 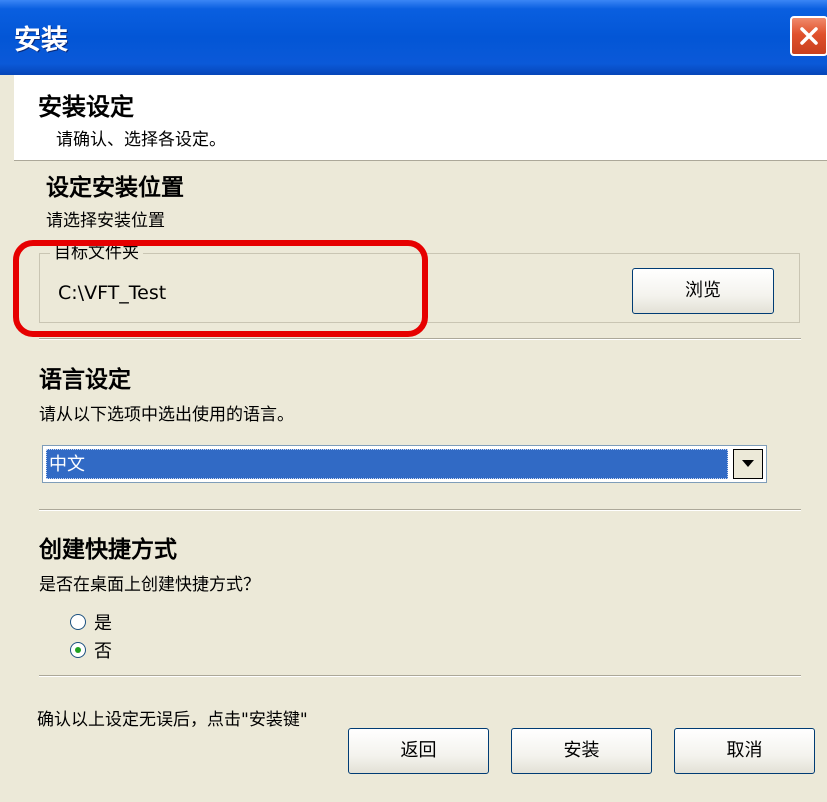 I want to click on highlight-annotation, so click(x=220, y=288).